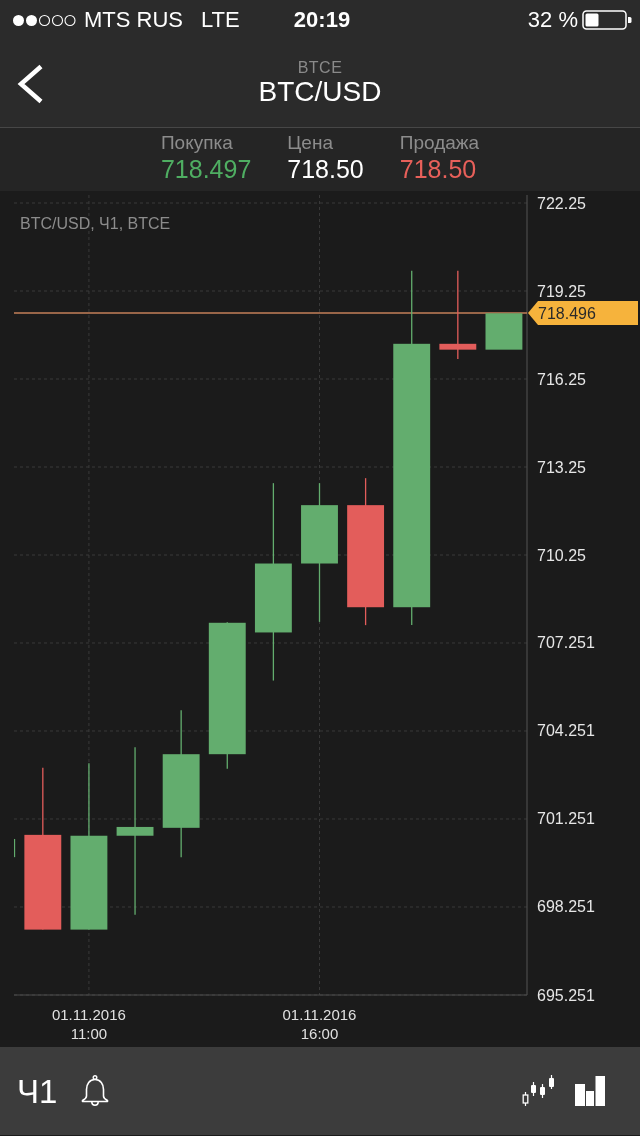  I want to click on bar-chart-icon, so click(590, 1091).